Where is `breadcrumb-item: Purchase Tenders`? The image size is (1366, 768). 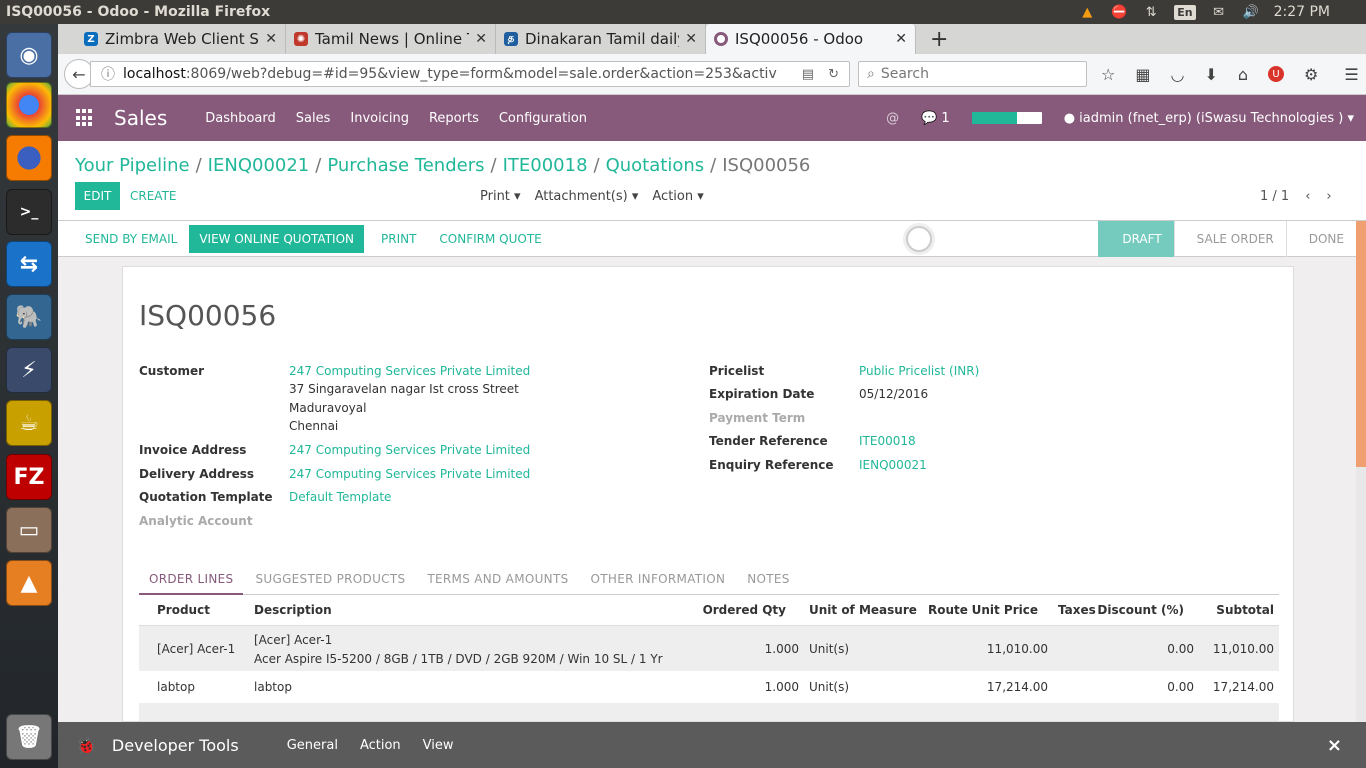
breadcrumb-item: Purchase Tenders is located at coordinates (405, 165).